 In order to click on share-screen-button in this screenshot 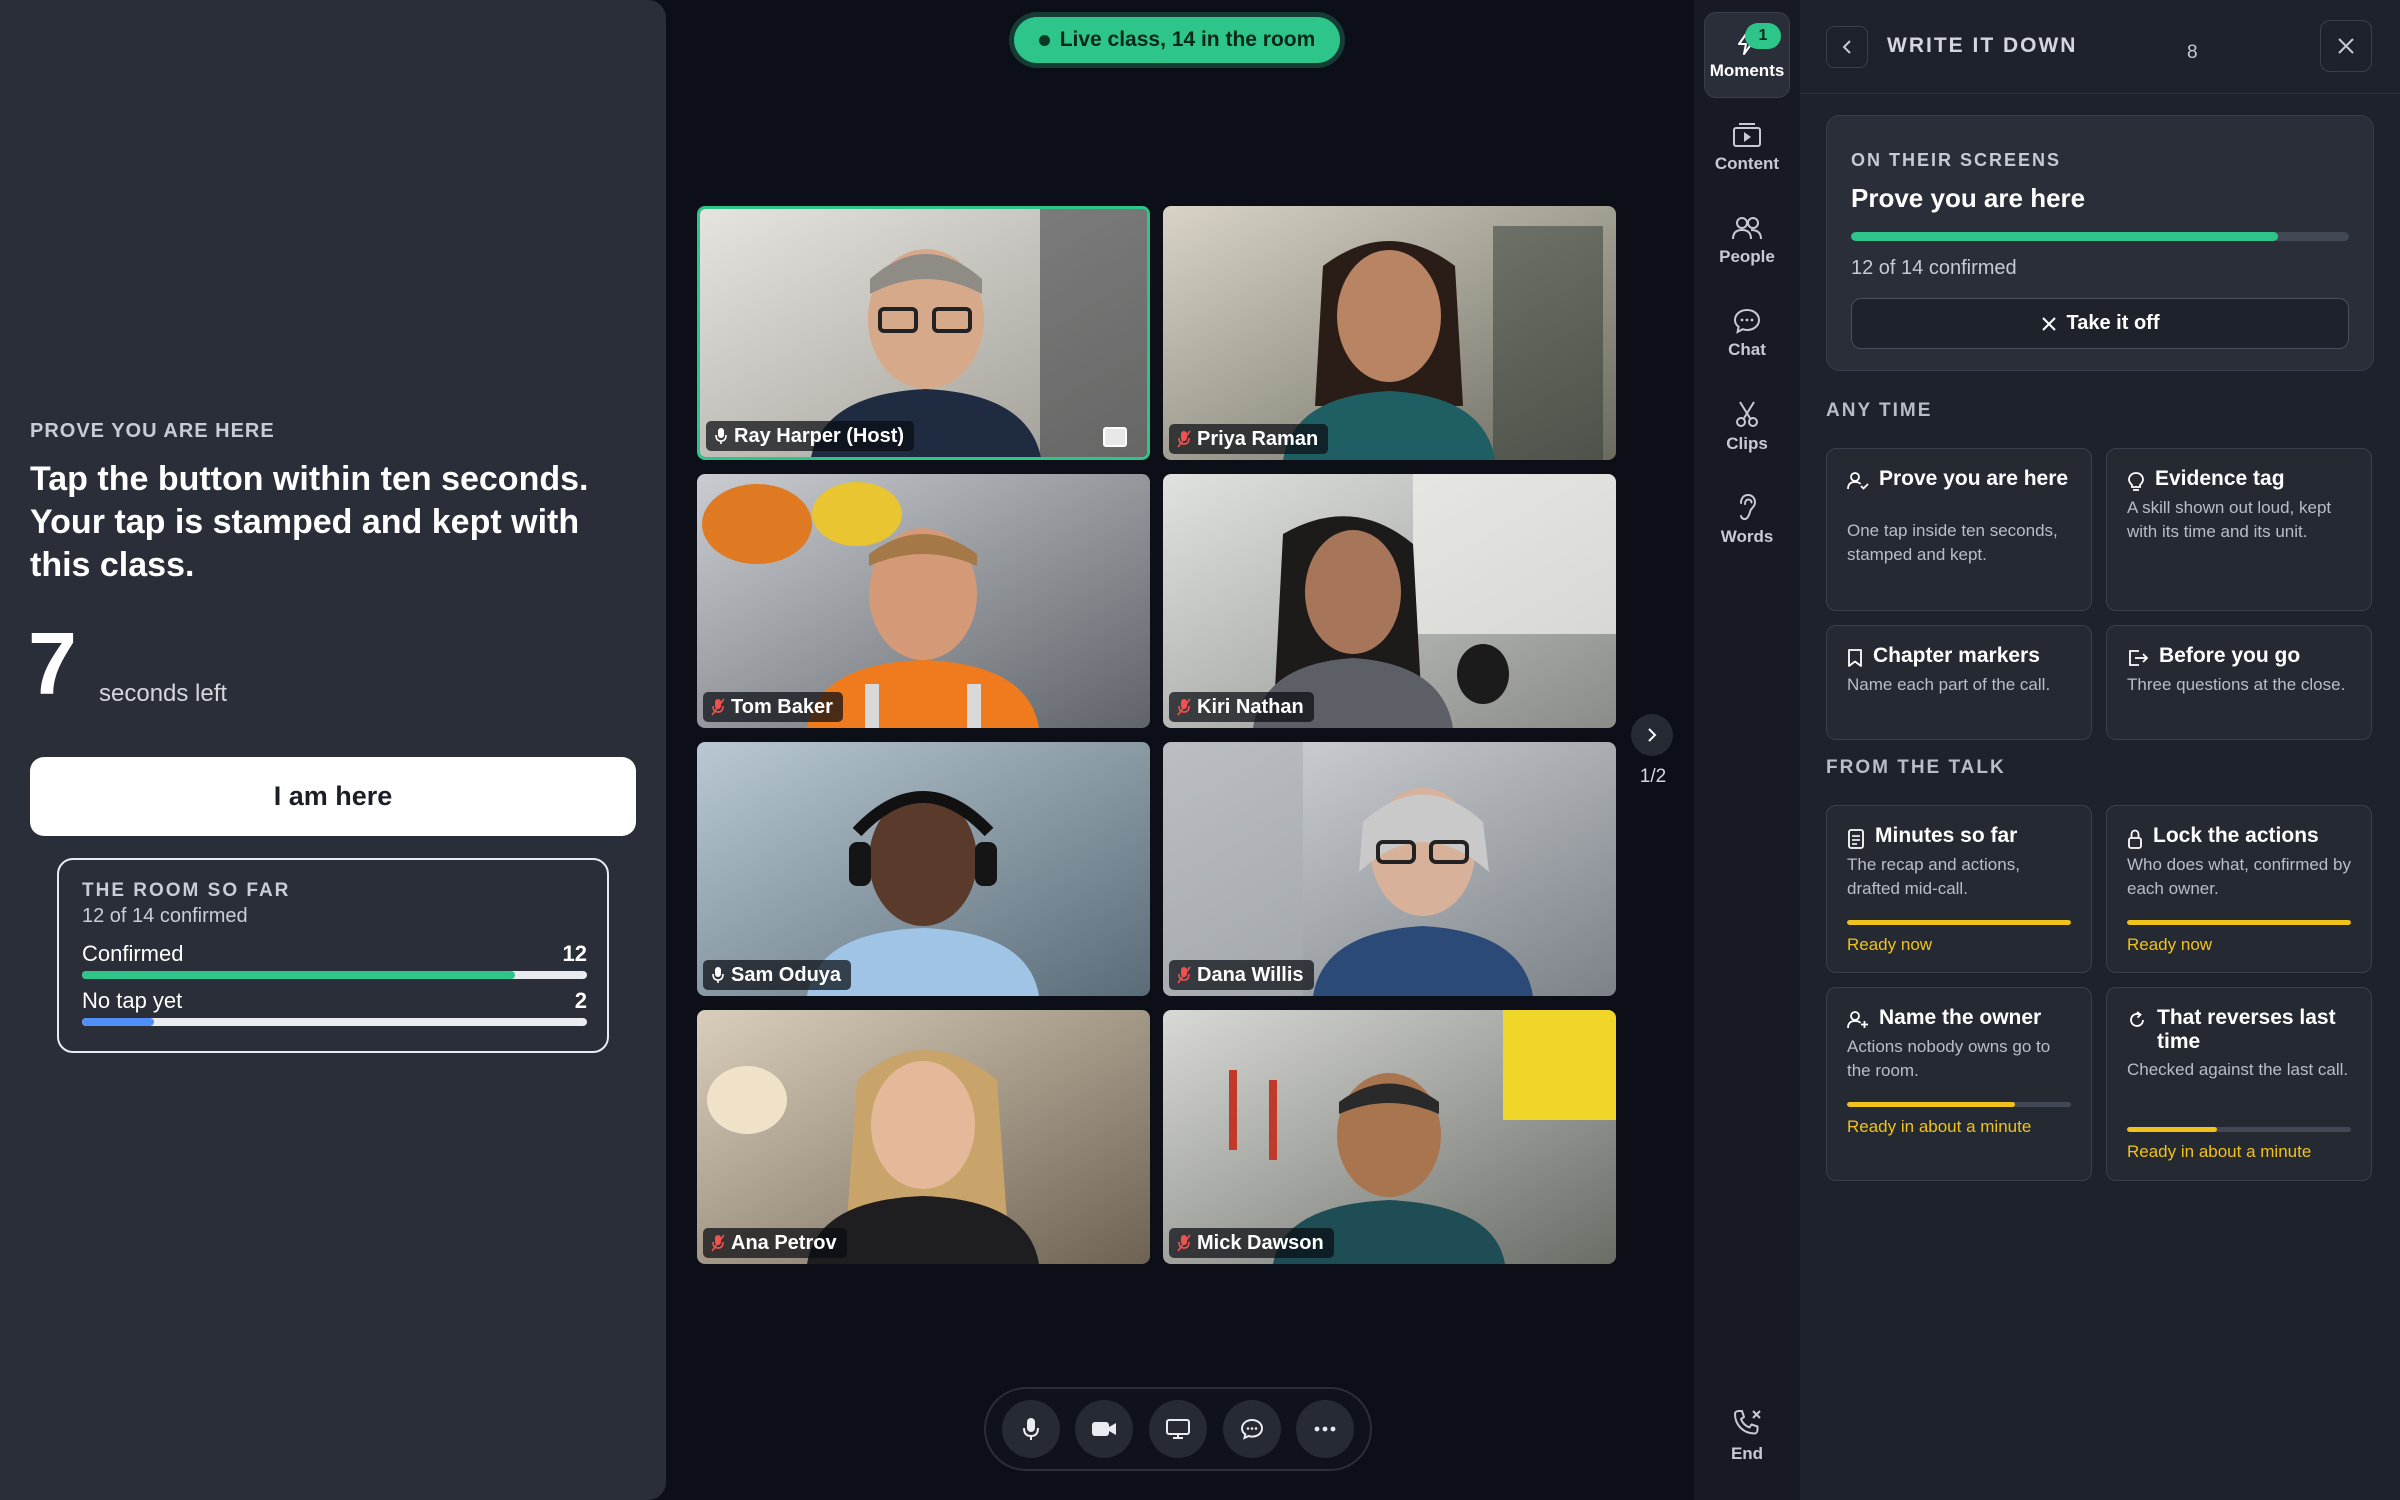, I will do `click(1177, 1429)`.